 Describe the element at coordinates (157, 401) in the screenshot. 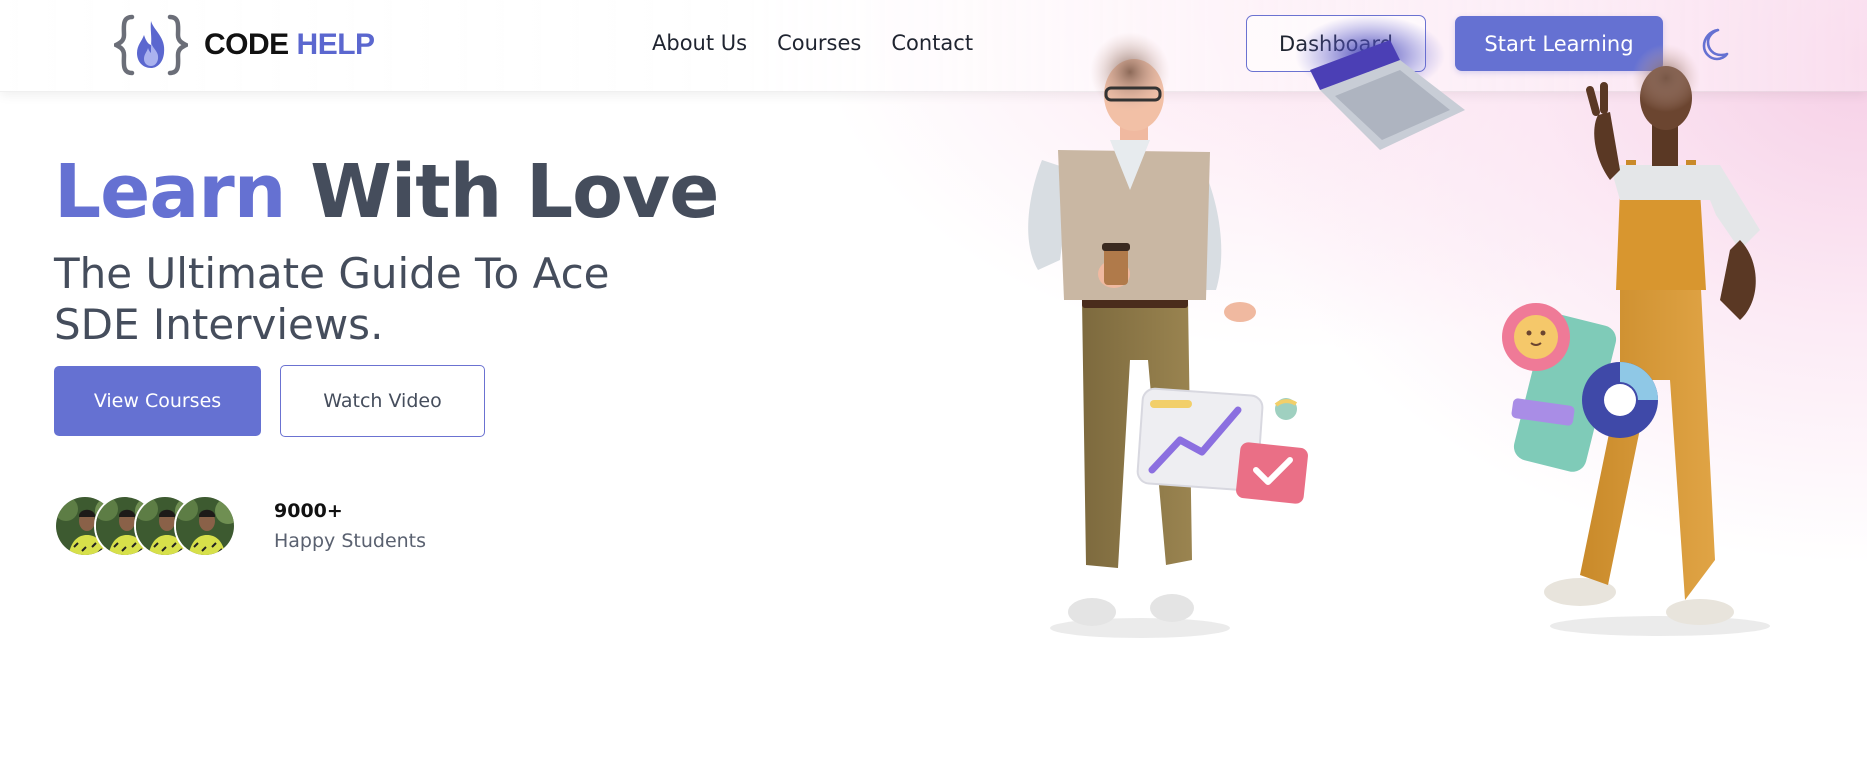

I see `view-courses-button: View Courses` at that location.